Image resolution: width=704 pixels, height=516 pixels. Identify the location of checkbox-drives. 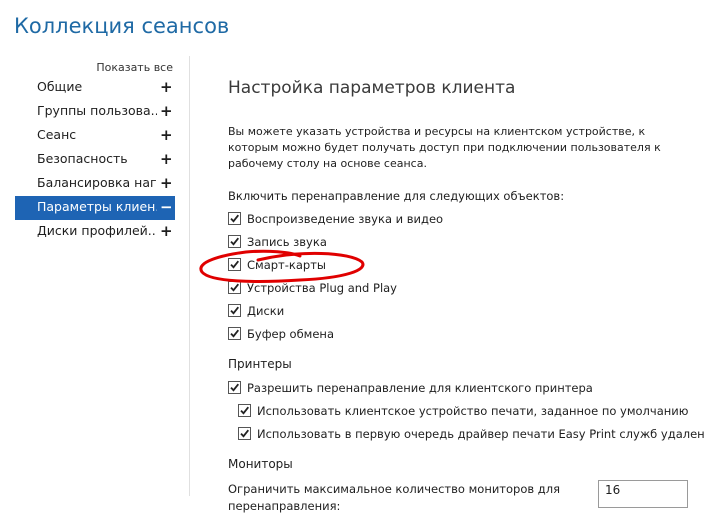
(234, 310).